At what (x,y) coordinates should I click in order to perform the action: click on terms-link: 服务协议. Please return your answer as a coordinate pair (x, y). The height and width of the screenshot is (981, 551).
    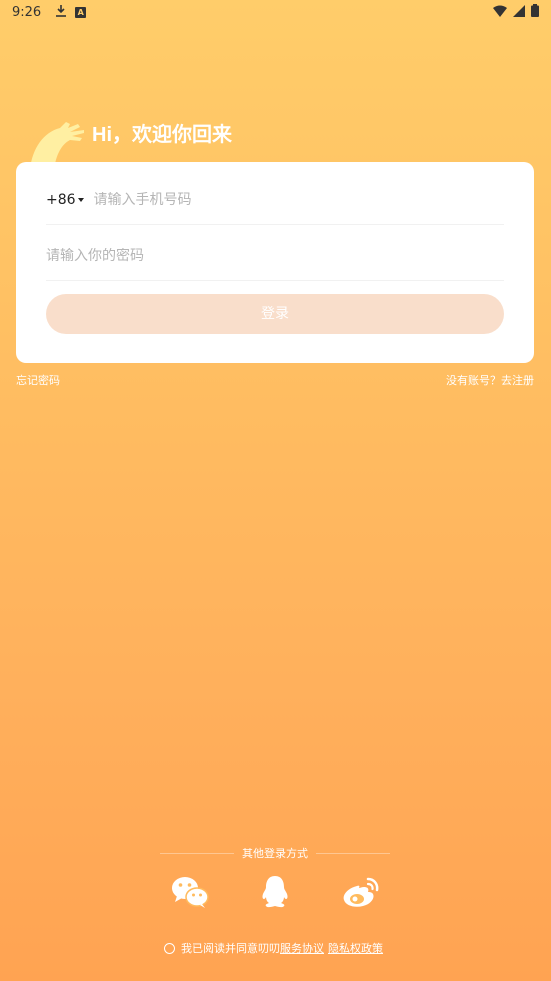
    Looking at the image, I should click on (302, 948).